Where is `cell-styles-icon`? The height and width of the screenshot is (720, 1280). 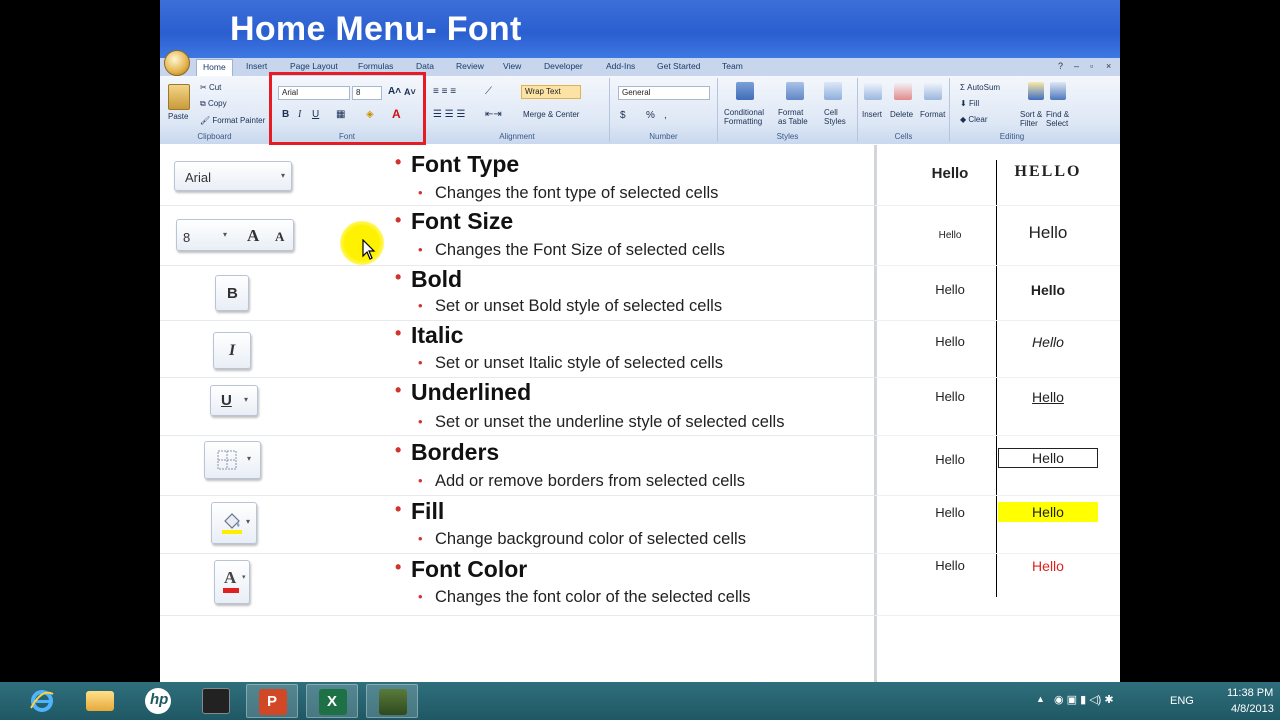 cell-styles-icon is located at coordinates (833, 91).